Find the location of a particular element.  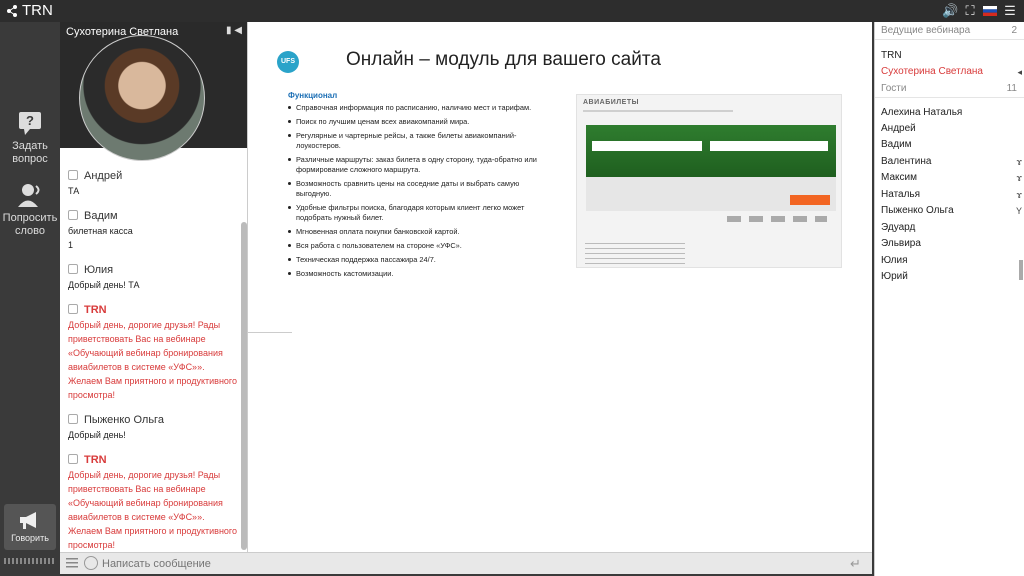

participant-item: Пыженко Ольга is located at coordinates (917, 210).